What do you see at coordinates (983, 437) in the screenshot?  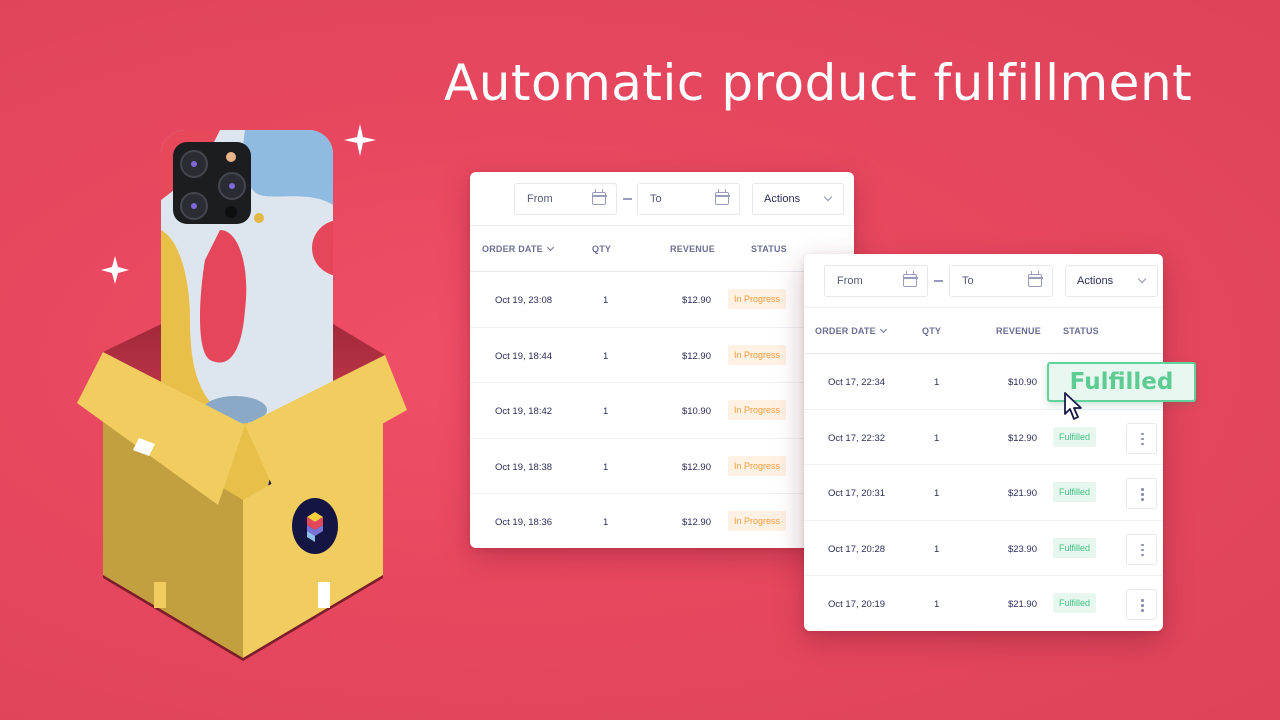 I see `table-row: Oct 17, 22:32 1 $12.90 Fulfilled` at bounding box center [983, 437].